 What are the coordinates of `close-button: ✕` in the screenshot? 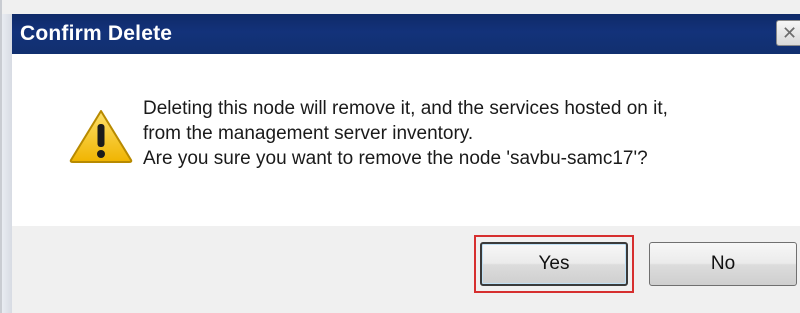 It's located at (788, 33).